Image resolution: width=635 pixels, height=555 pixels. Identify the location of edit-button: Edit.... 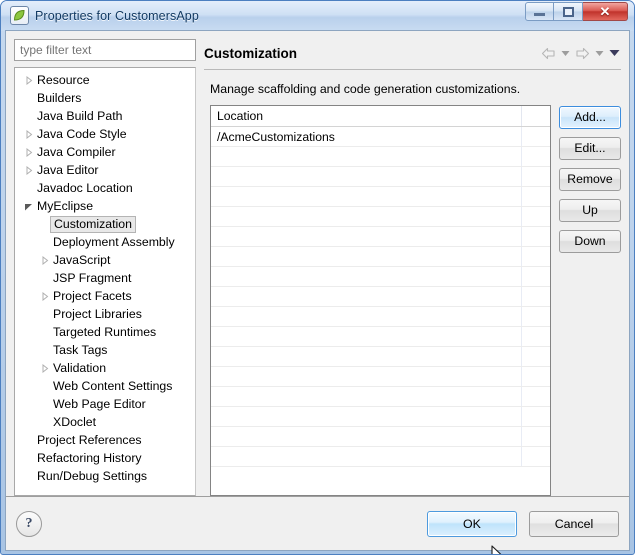
(590, 148).